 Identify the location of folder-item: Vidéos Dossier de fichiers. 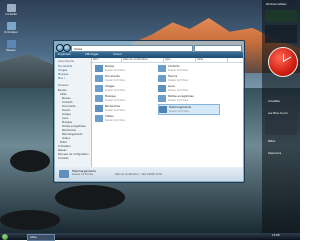
(125, 118).